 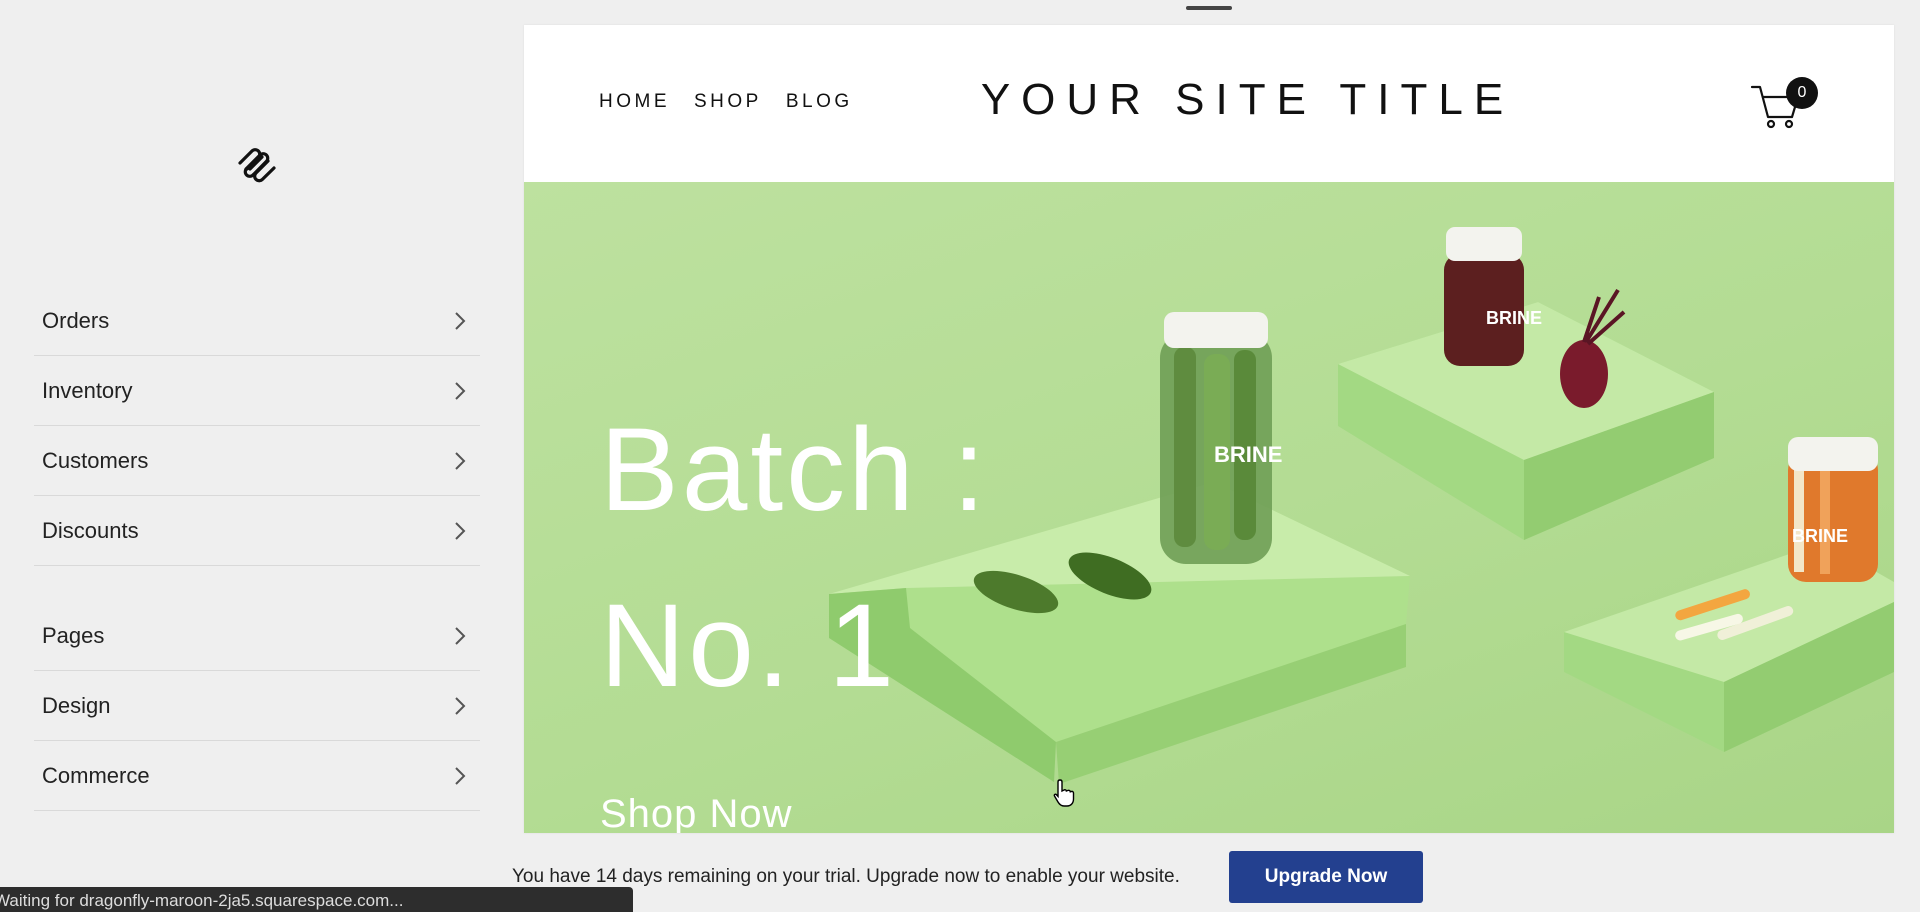 I want to click on sidebar-item-orders: Orders, so click(x=257, y=321).